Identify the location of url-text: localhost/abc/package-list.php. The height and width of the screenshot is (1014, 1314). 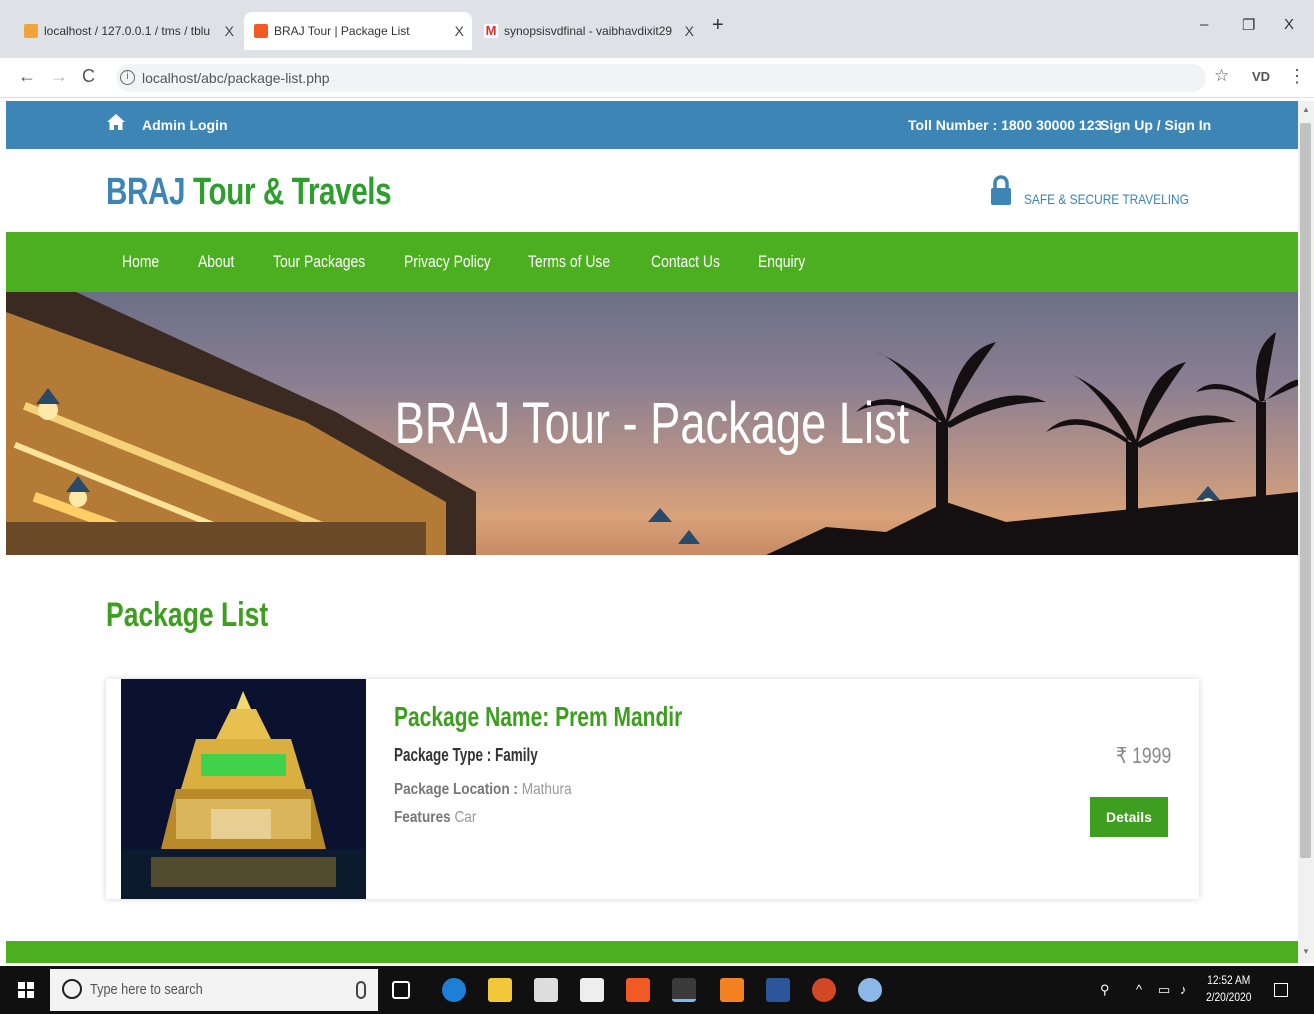
(236, 78).